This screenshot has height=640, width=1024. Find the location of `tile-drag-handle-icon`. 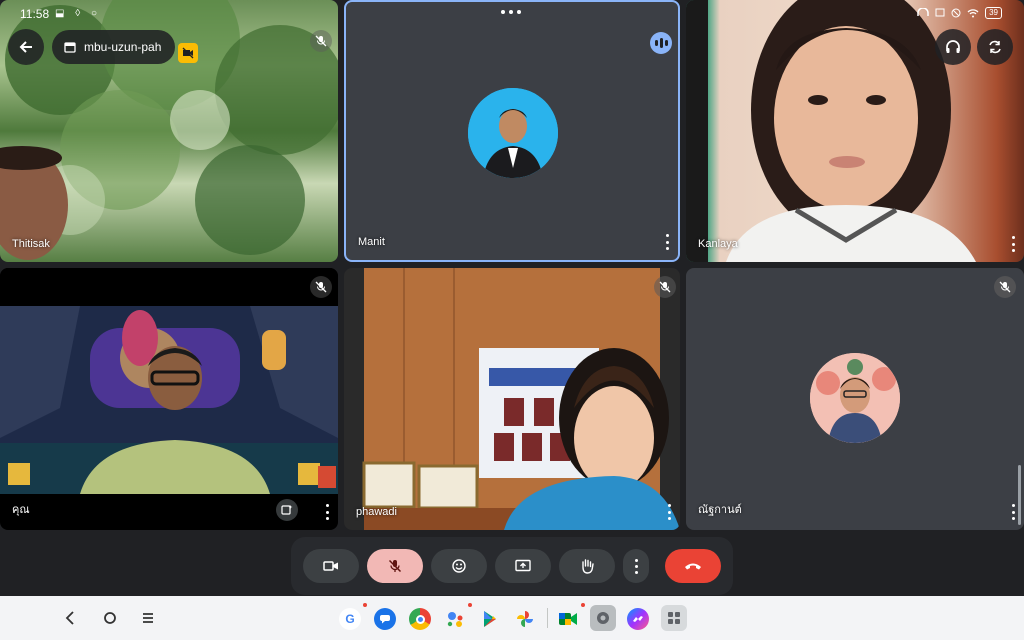

tile-drag-handle-icon is located at coordinates (511, 12).